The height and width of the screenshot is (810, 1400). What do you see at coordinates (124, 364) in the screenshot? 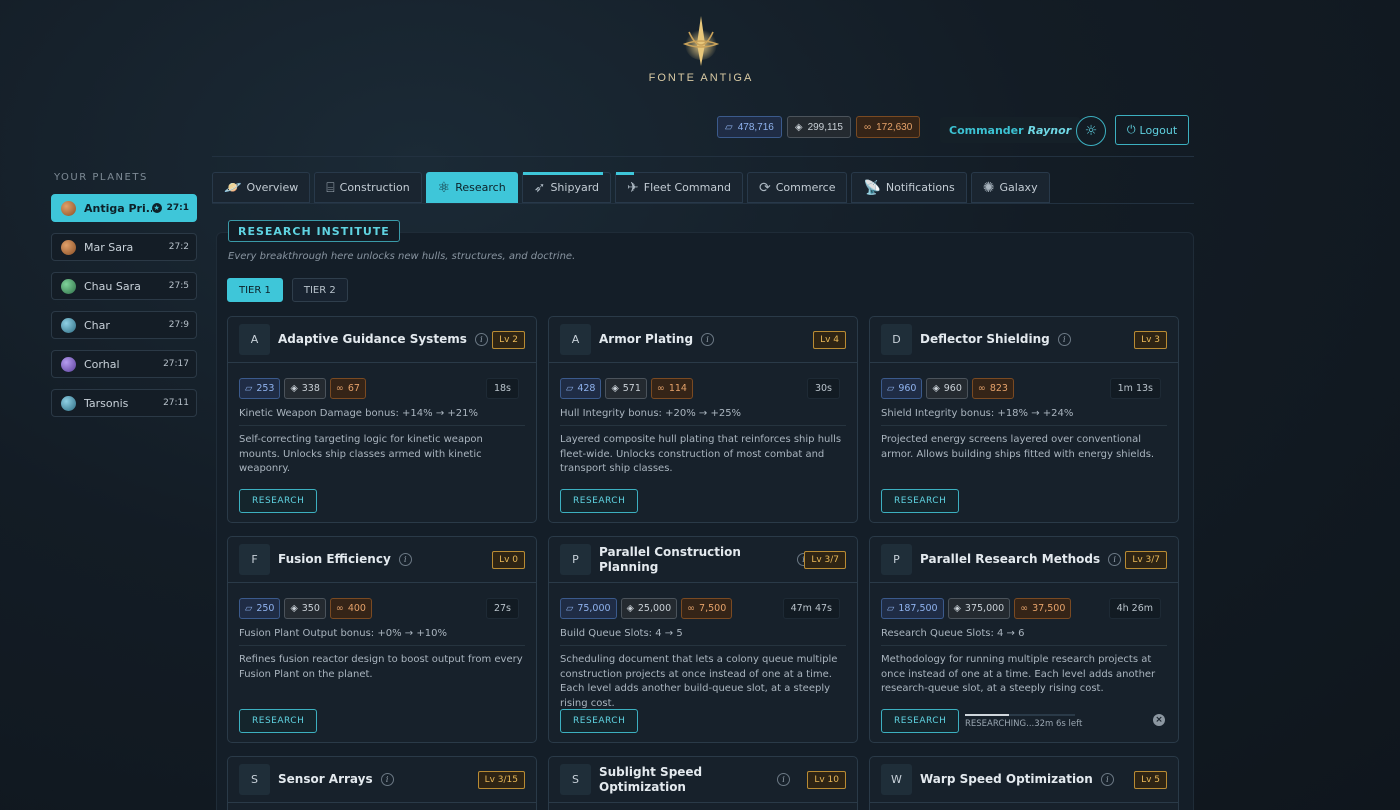
I see `planet-item-corhal: Corhal 27:17` at bounding box center [124, 364].